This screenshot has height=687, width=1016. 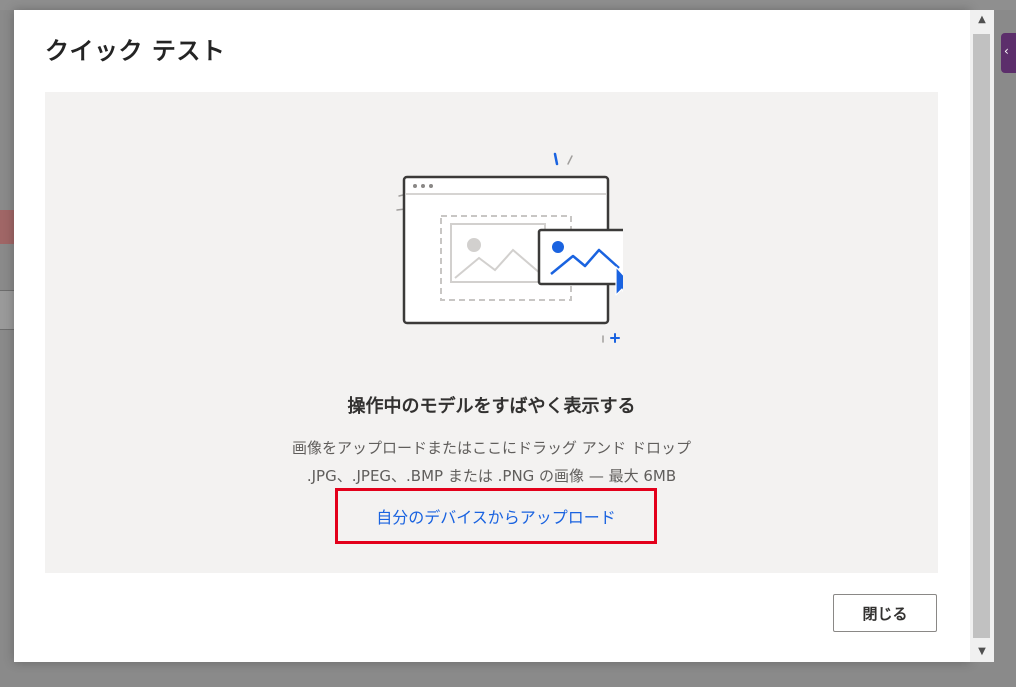 I want to click on drop-instructions: 画像をアップロードまたはここにドラッグ アンド ドロップ, so click(x=491, y=448).